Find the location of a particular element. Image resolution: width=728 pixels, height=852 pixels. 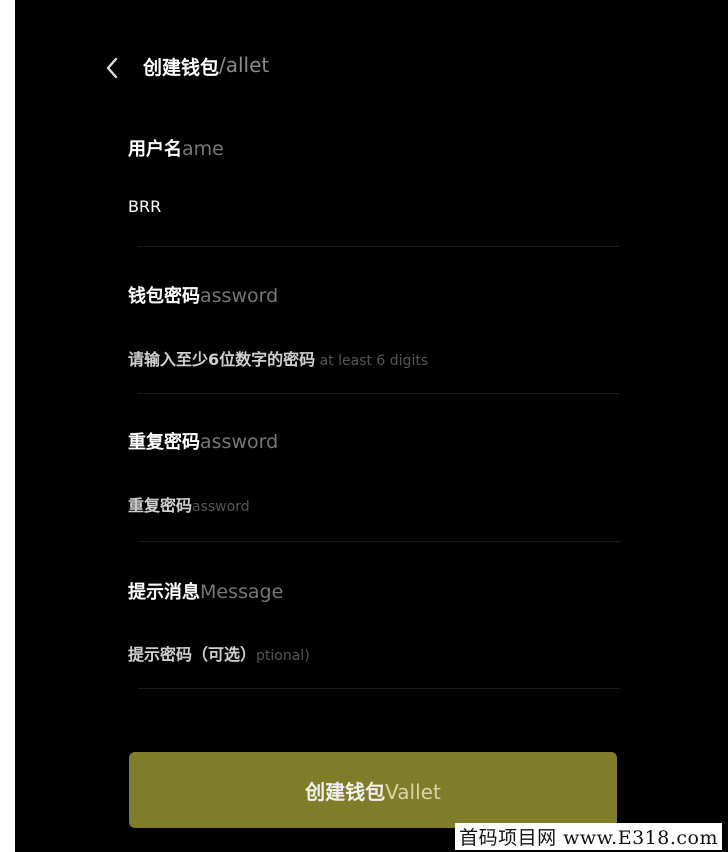

create-wallet-button-label: 创建钱包Vallet is located at coordinates (373, 791).